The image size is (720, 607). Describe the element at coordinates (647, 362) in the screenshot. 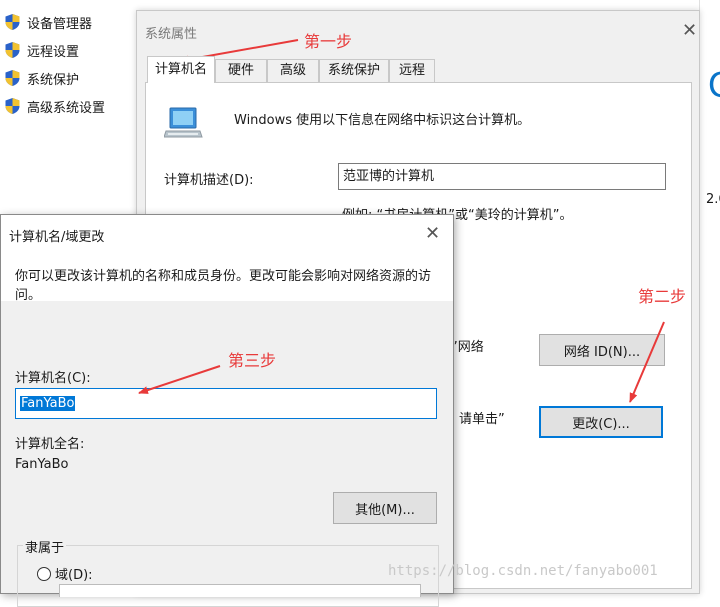

I see `step2-arrow` at that location.